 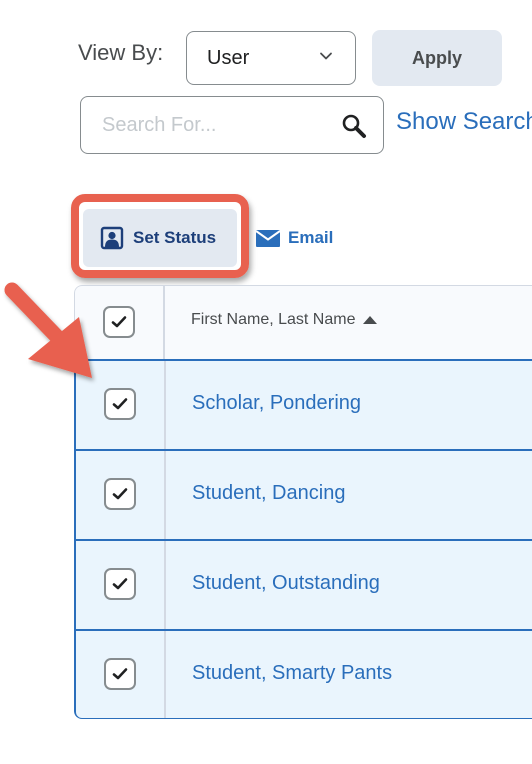 I want to click on user-name-link: Student, Dancing, so click(x=268, y=493).